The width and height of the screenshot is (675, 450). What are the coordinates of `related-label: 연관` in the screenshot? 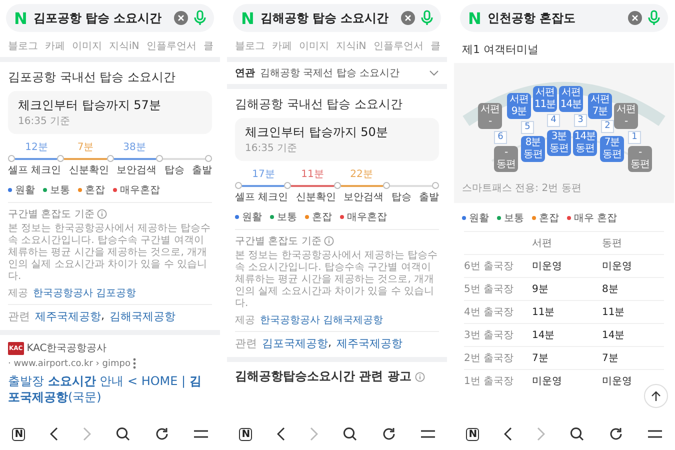 It's located at (245, 73).